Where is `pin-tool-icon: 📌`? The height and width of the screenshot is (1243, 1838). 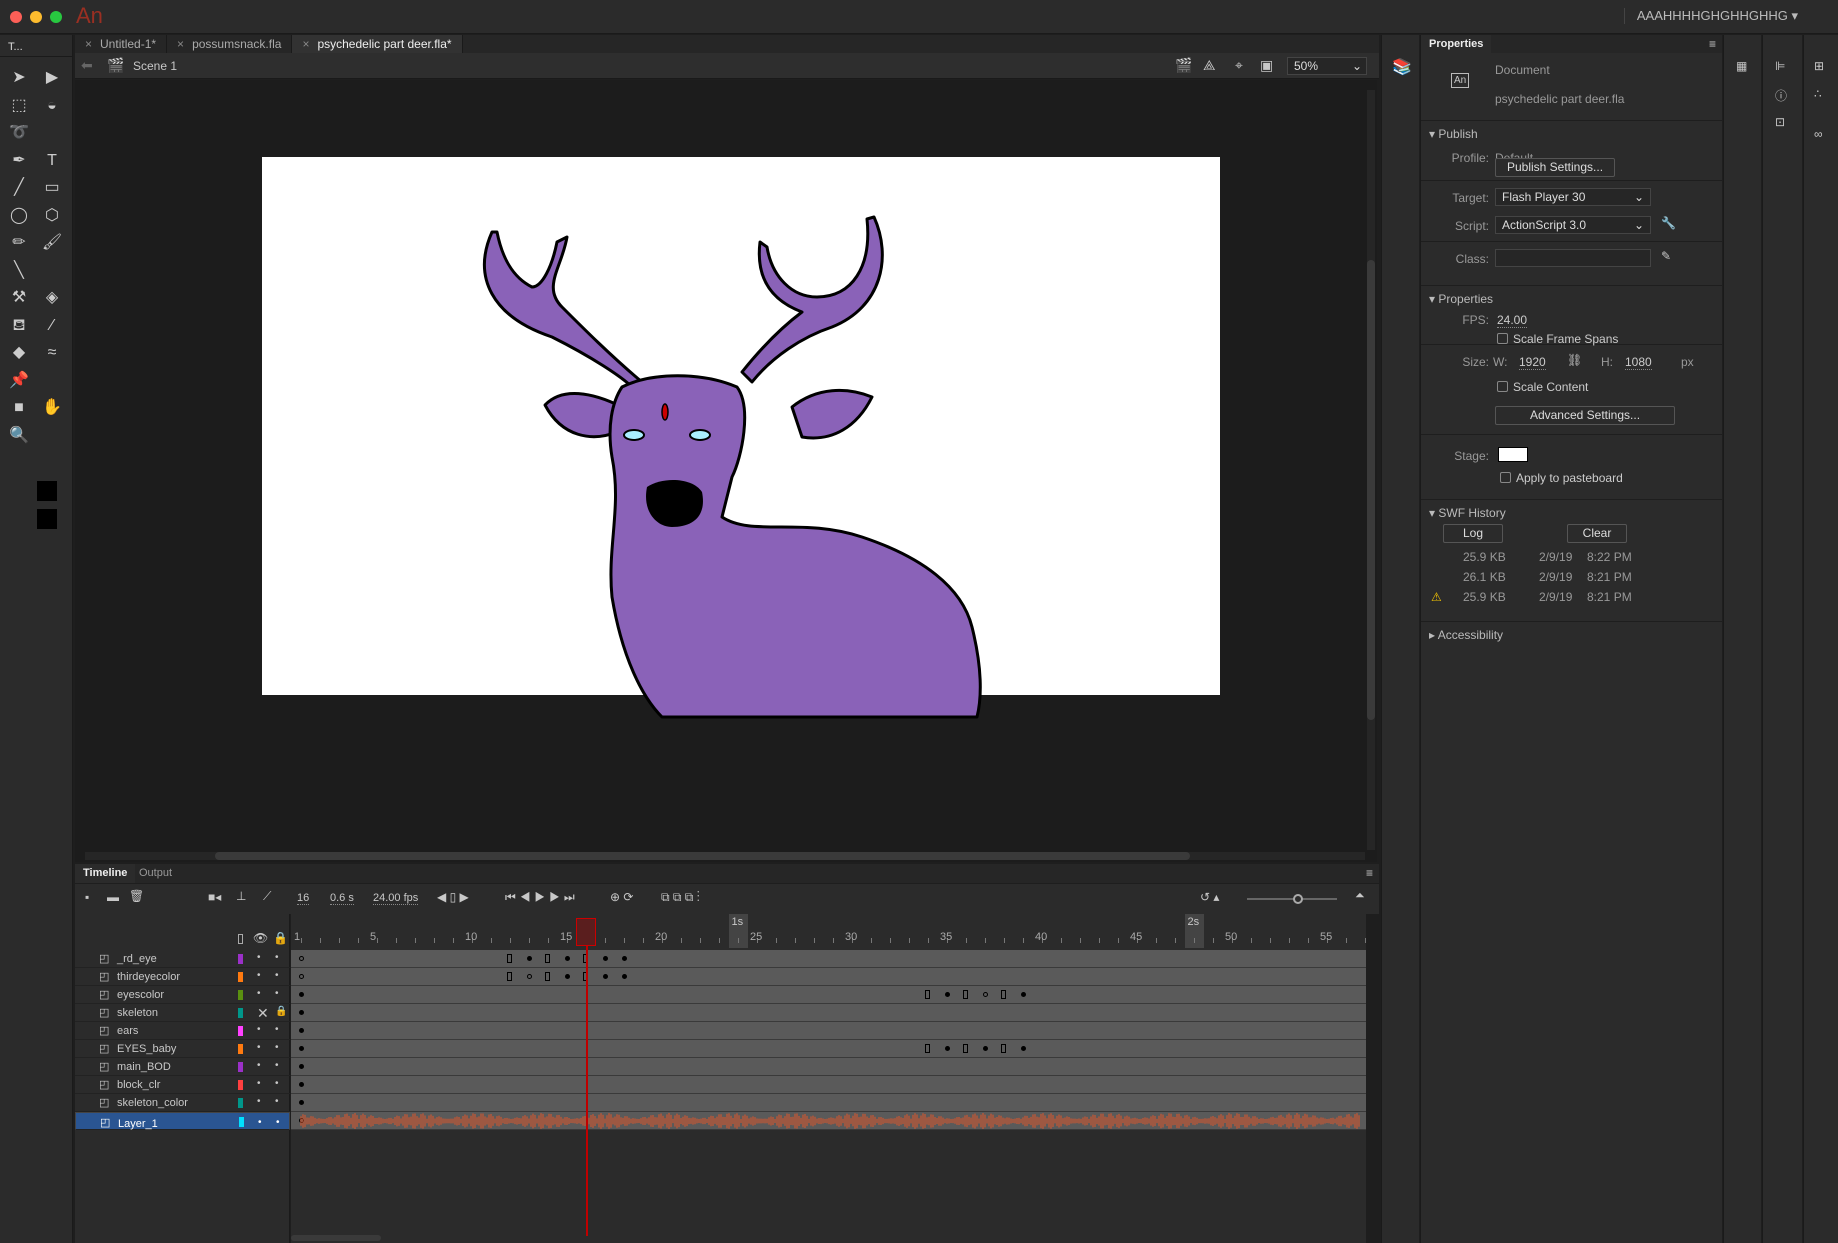
pin-tool-icon: 📌 is located at coordinates (19, 381).